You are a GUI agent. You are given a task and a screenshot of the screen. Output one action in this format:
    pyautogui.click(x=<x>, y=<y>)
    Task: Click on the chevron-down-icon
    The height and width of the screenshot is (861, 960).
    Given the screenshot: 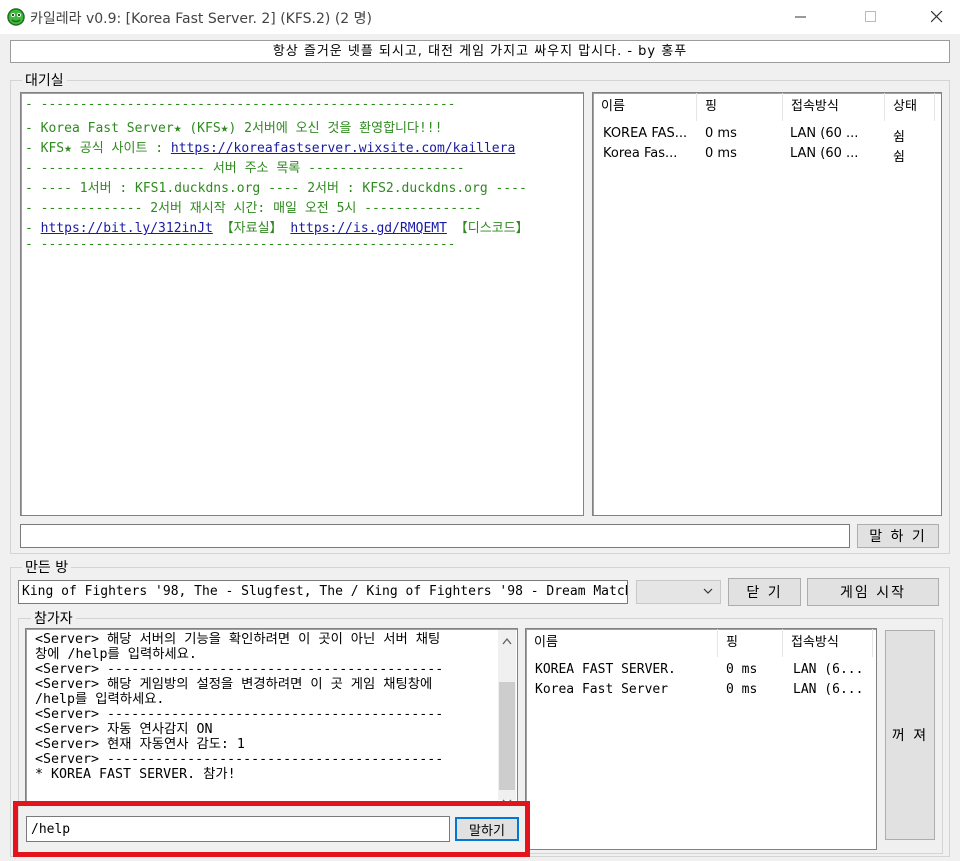 What is the action you would take?
    pyautogui.click(x=708, y=593)
    